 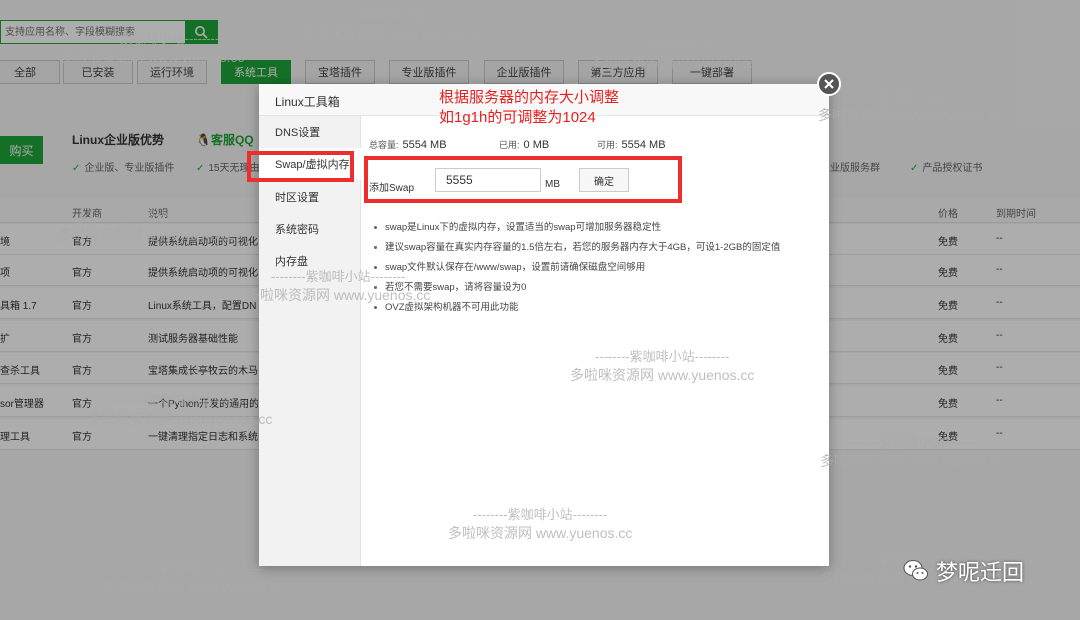 I want to click on toolbox-sidebar: DNS设置 Swap/虚拟内存 时区设置 系统密码 内存盘, so click(x=310, y=341).